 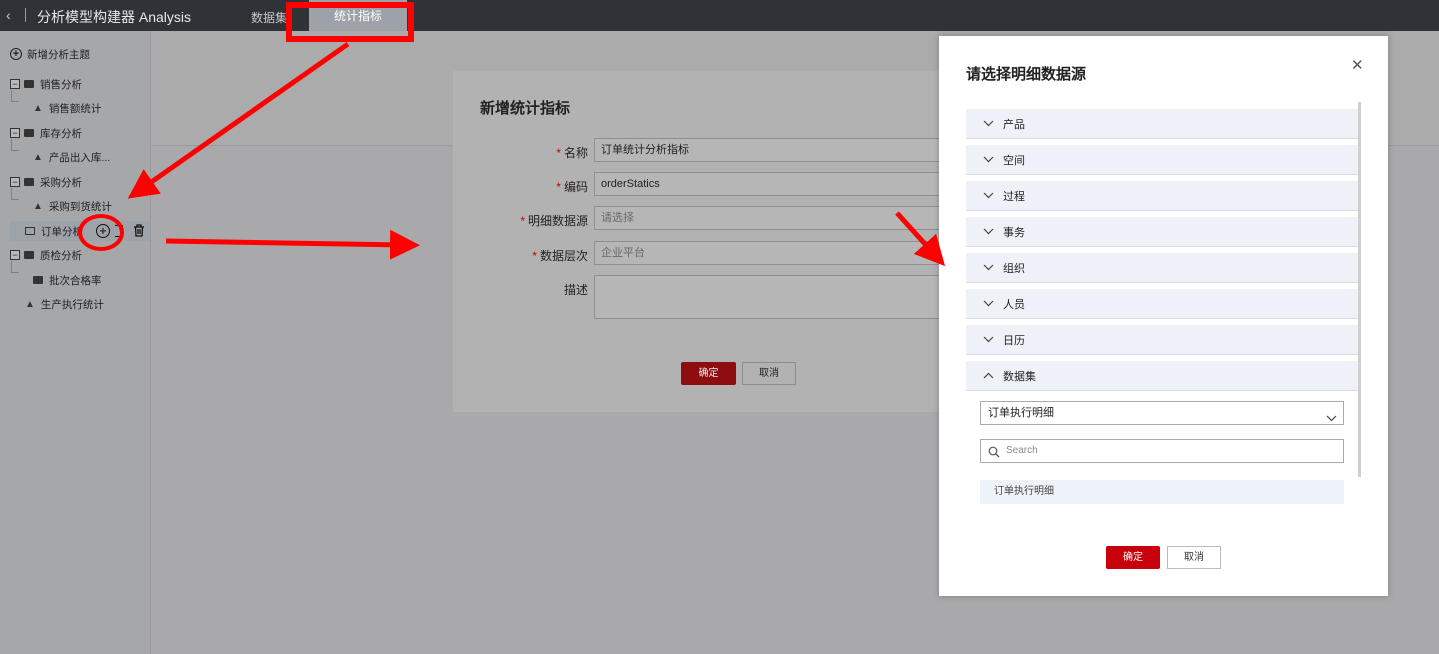 I want to click on accordion-process: 过程, so click(x=1162, y=196).